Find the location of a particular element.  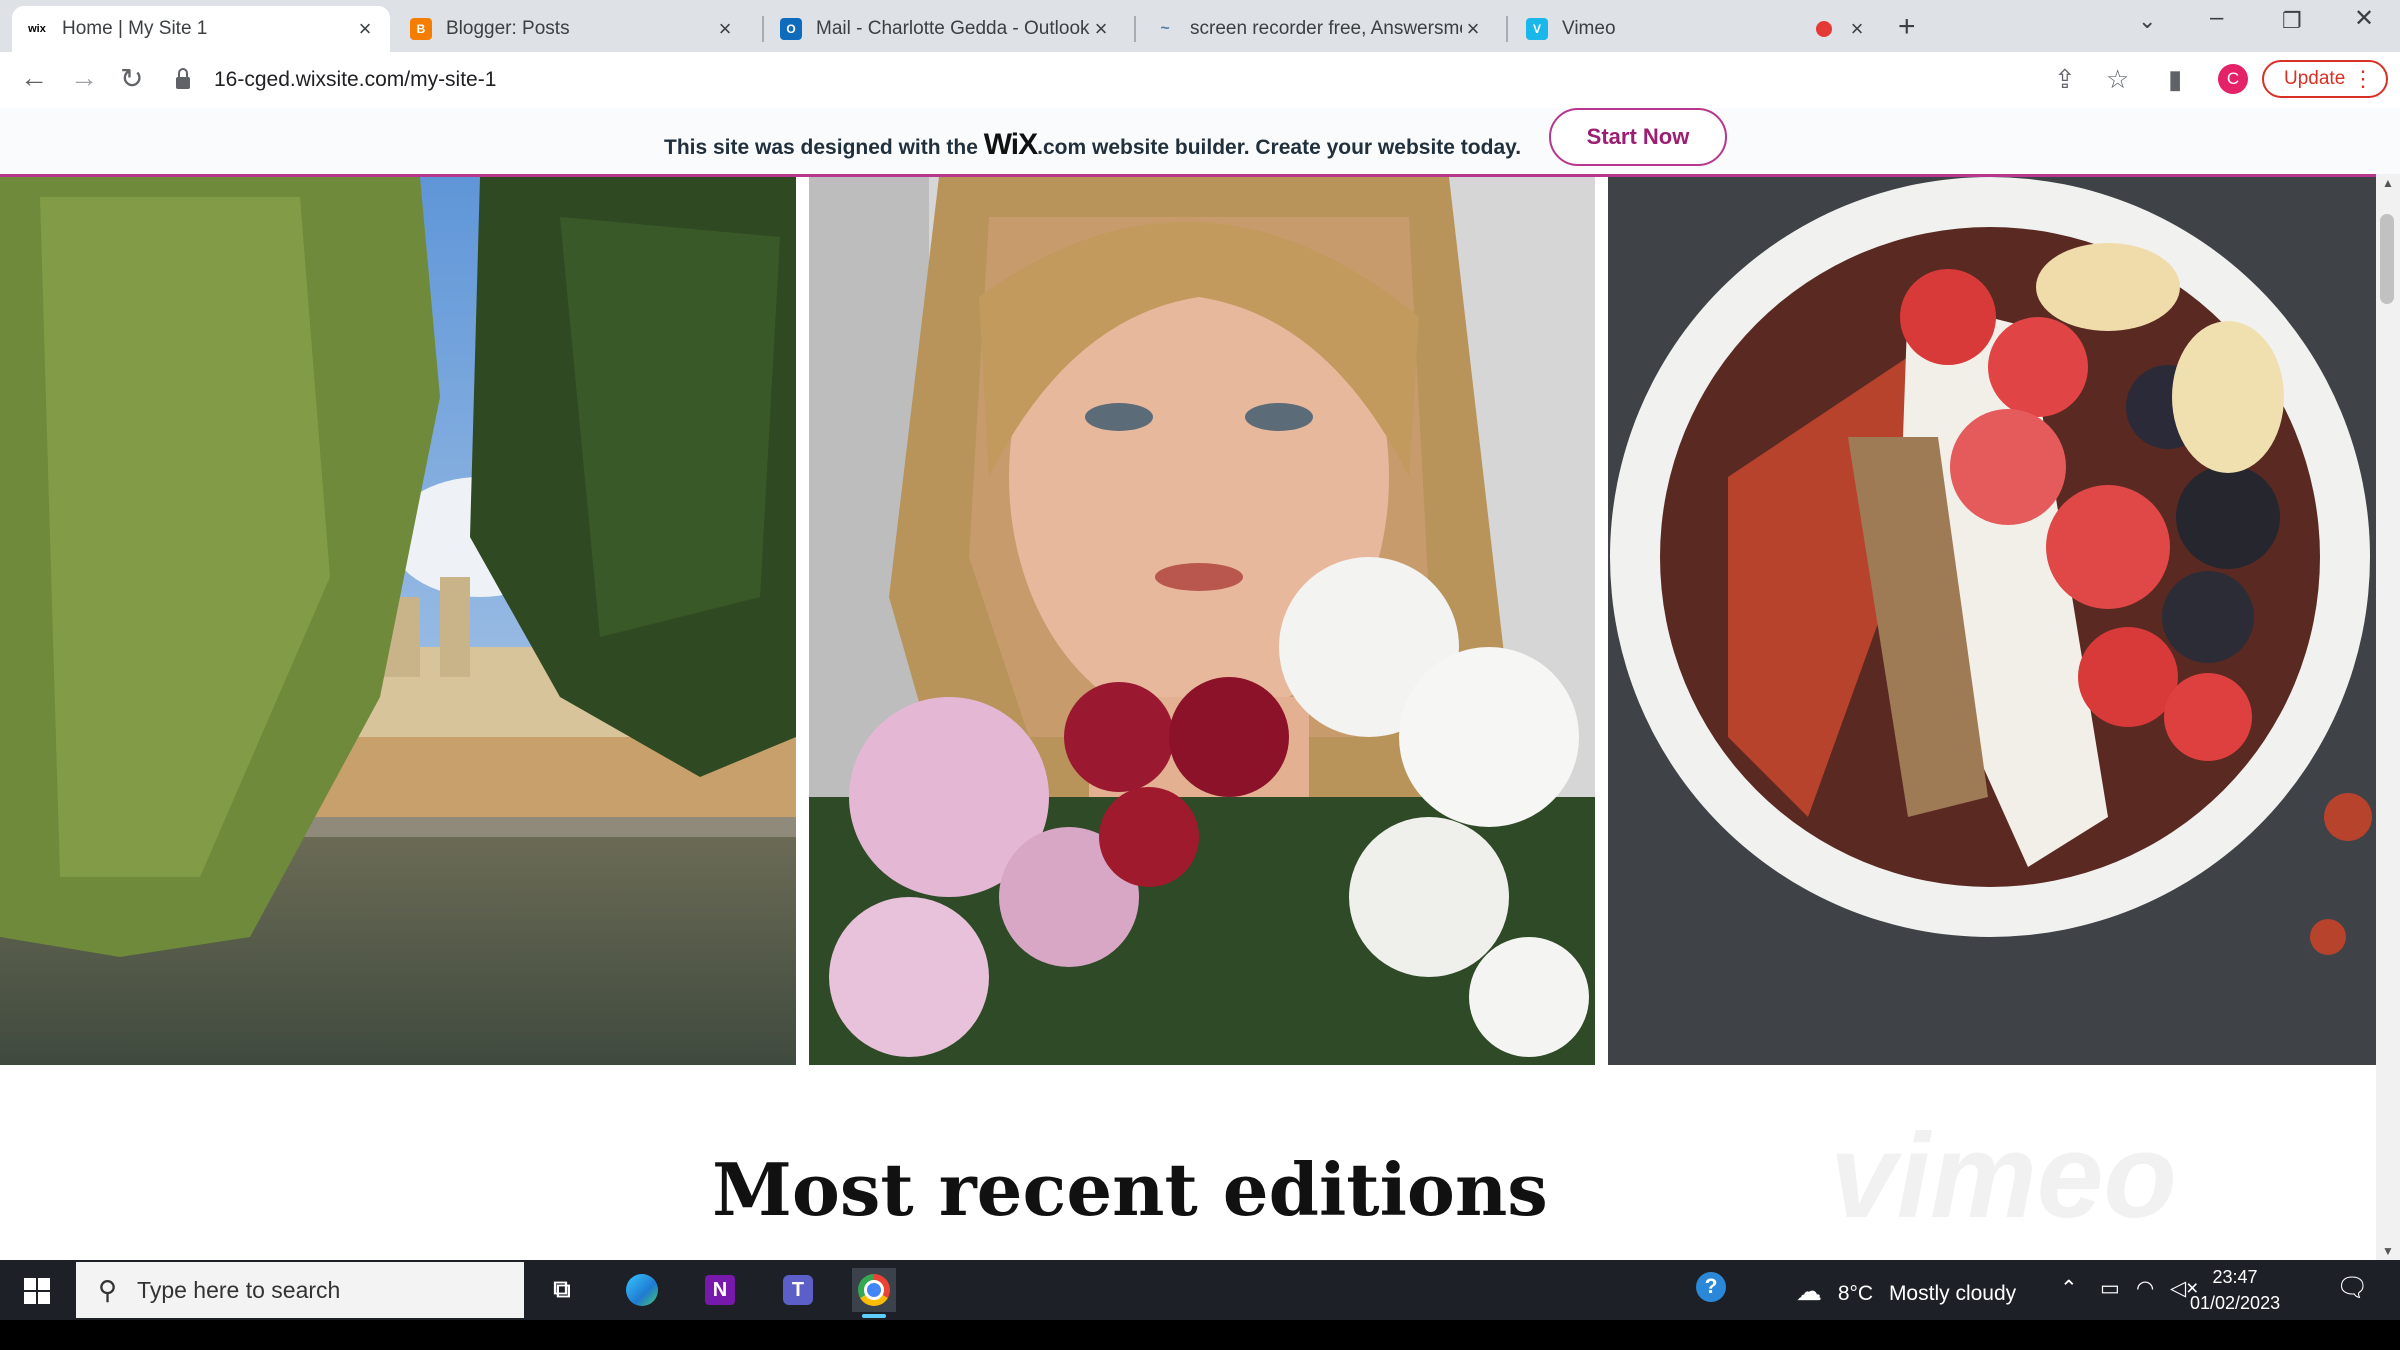

side-panel-icon: ▮ is located at coordinates (2175, 79).